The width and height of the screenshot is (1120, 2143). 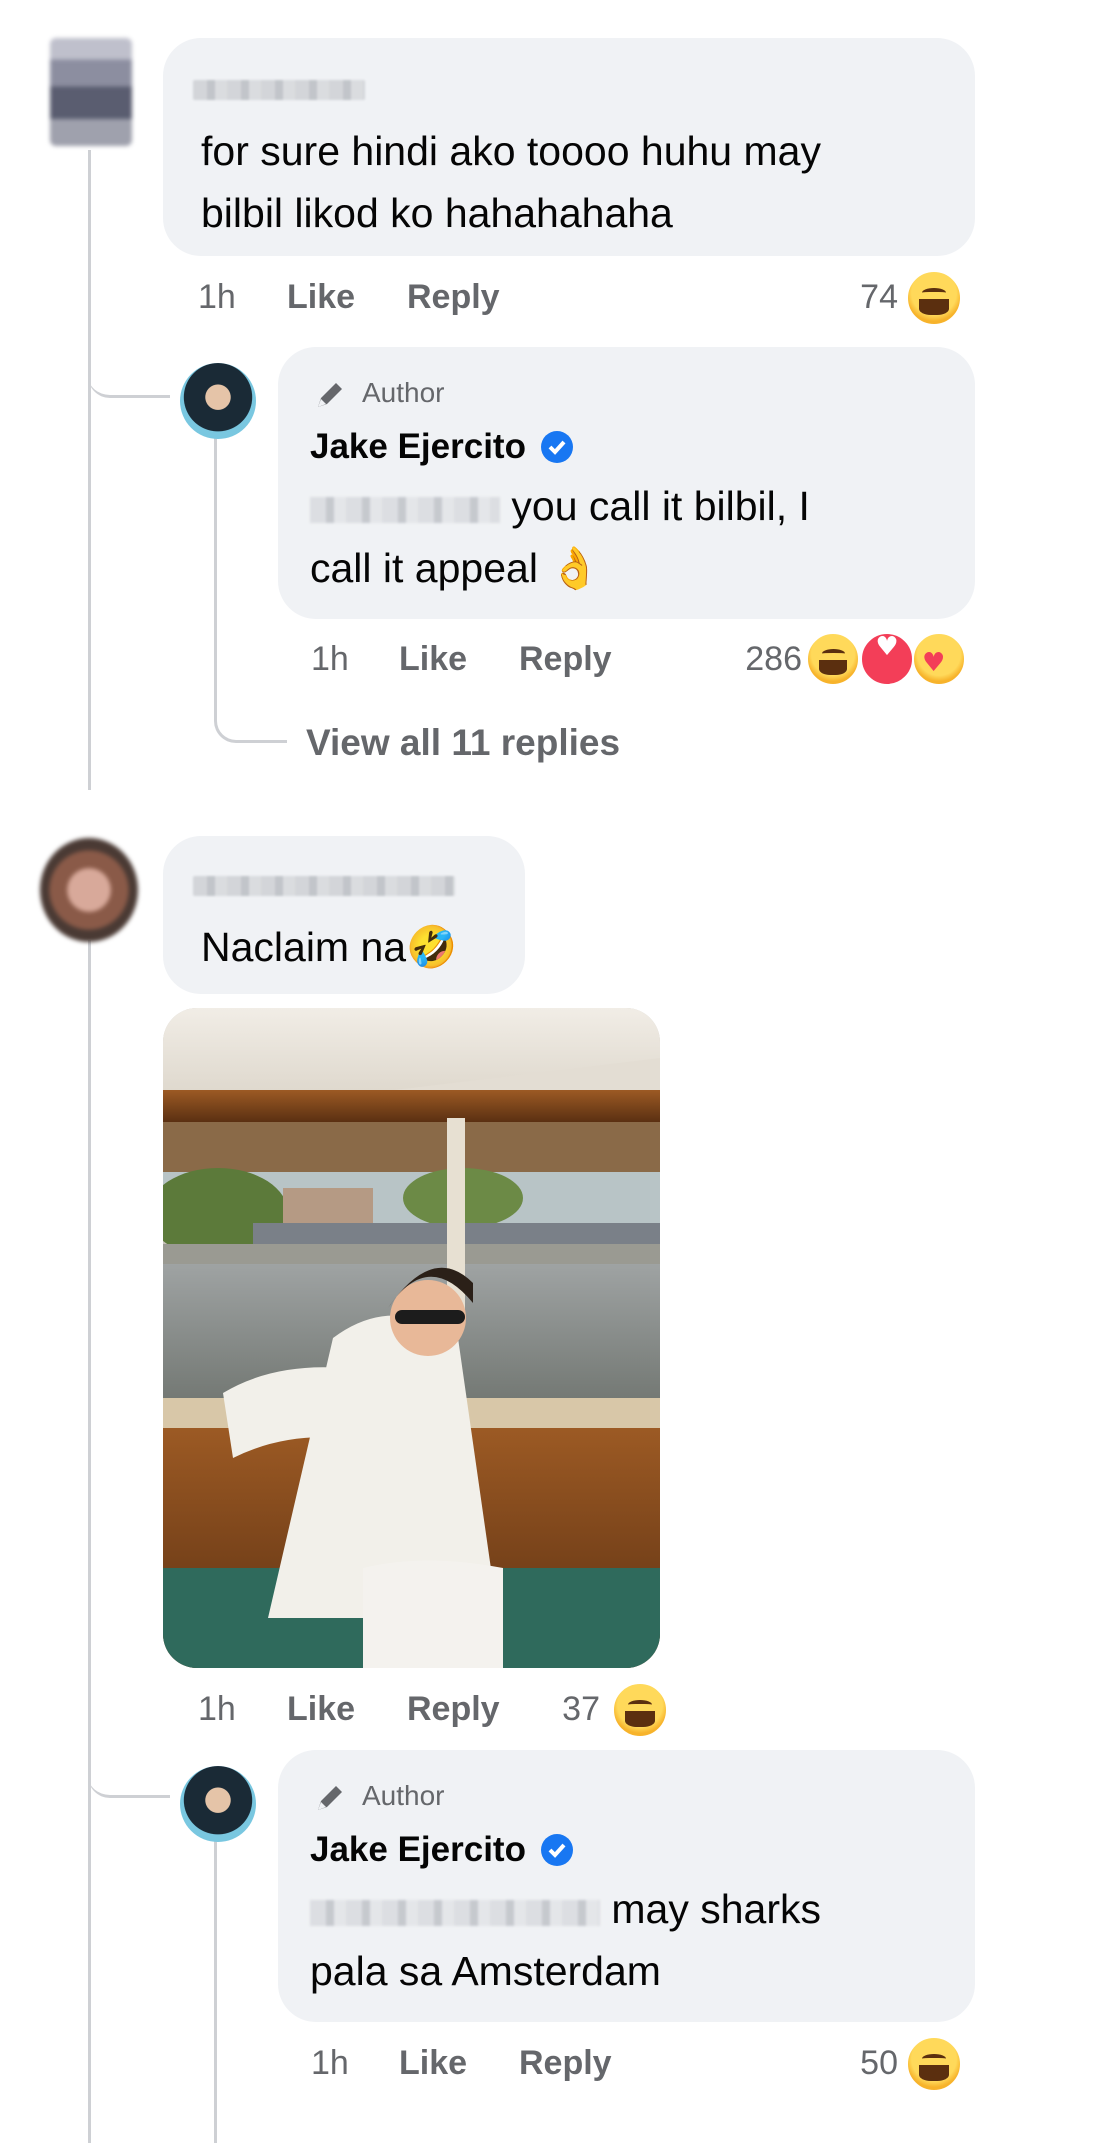 What do you see at coordinates (859, 297) in the screenshot?
I see `reaction-count: 74` at bounding box center [859, 297].